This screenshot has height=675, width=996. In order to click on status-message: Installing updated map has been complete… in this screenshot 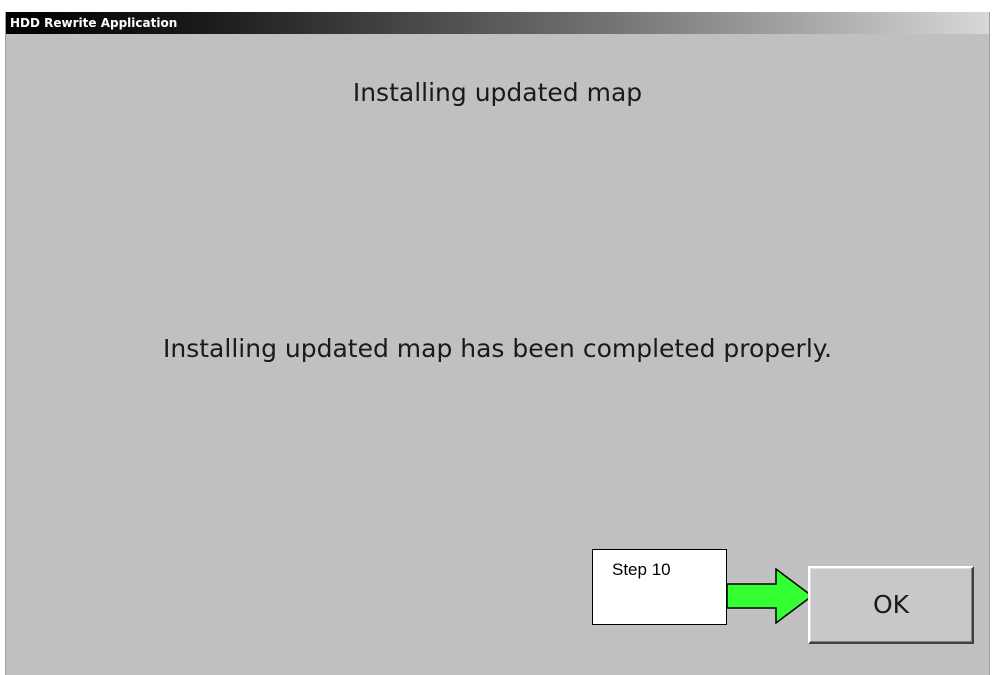, I will do `click(497, 348)`.